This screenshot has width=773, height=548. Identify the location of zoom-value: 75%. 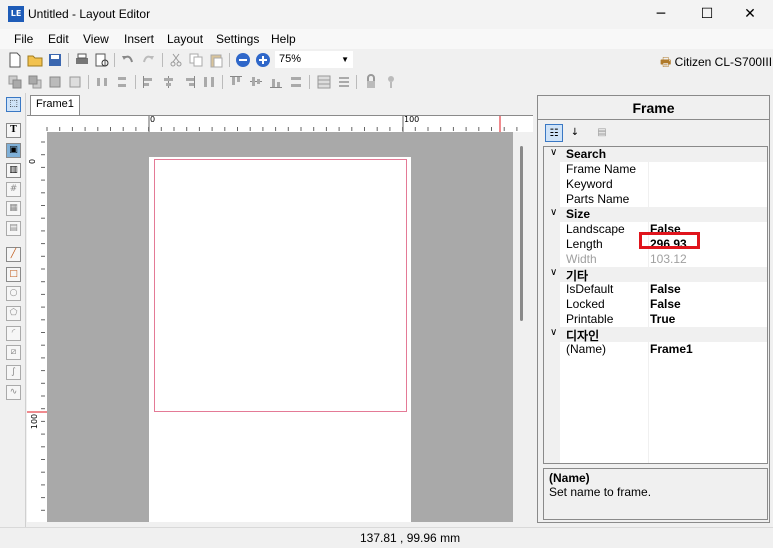
(290, 59).